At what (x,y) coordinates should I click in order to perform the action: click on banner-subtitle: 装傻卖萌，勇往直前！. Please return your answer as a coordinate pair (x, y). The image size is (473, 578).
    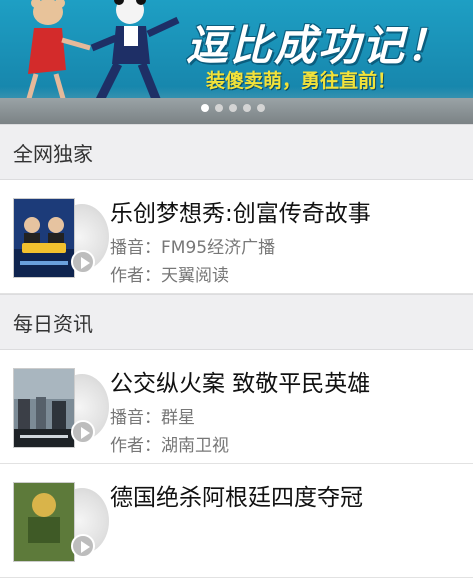
    Looking at the image, I should click on (301, 81).